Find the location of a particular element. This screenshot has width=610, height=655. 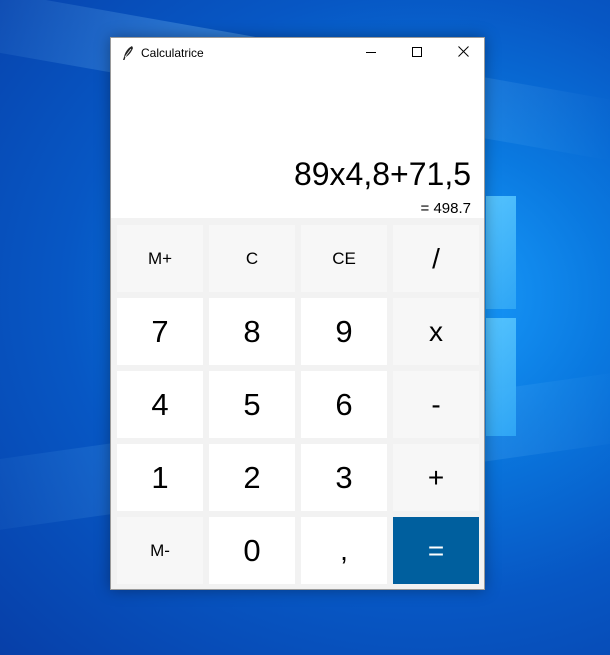

window-title: Calculatrice is located at coordinates (172, 53).